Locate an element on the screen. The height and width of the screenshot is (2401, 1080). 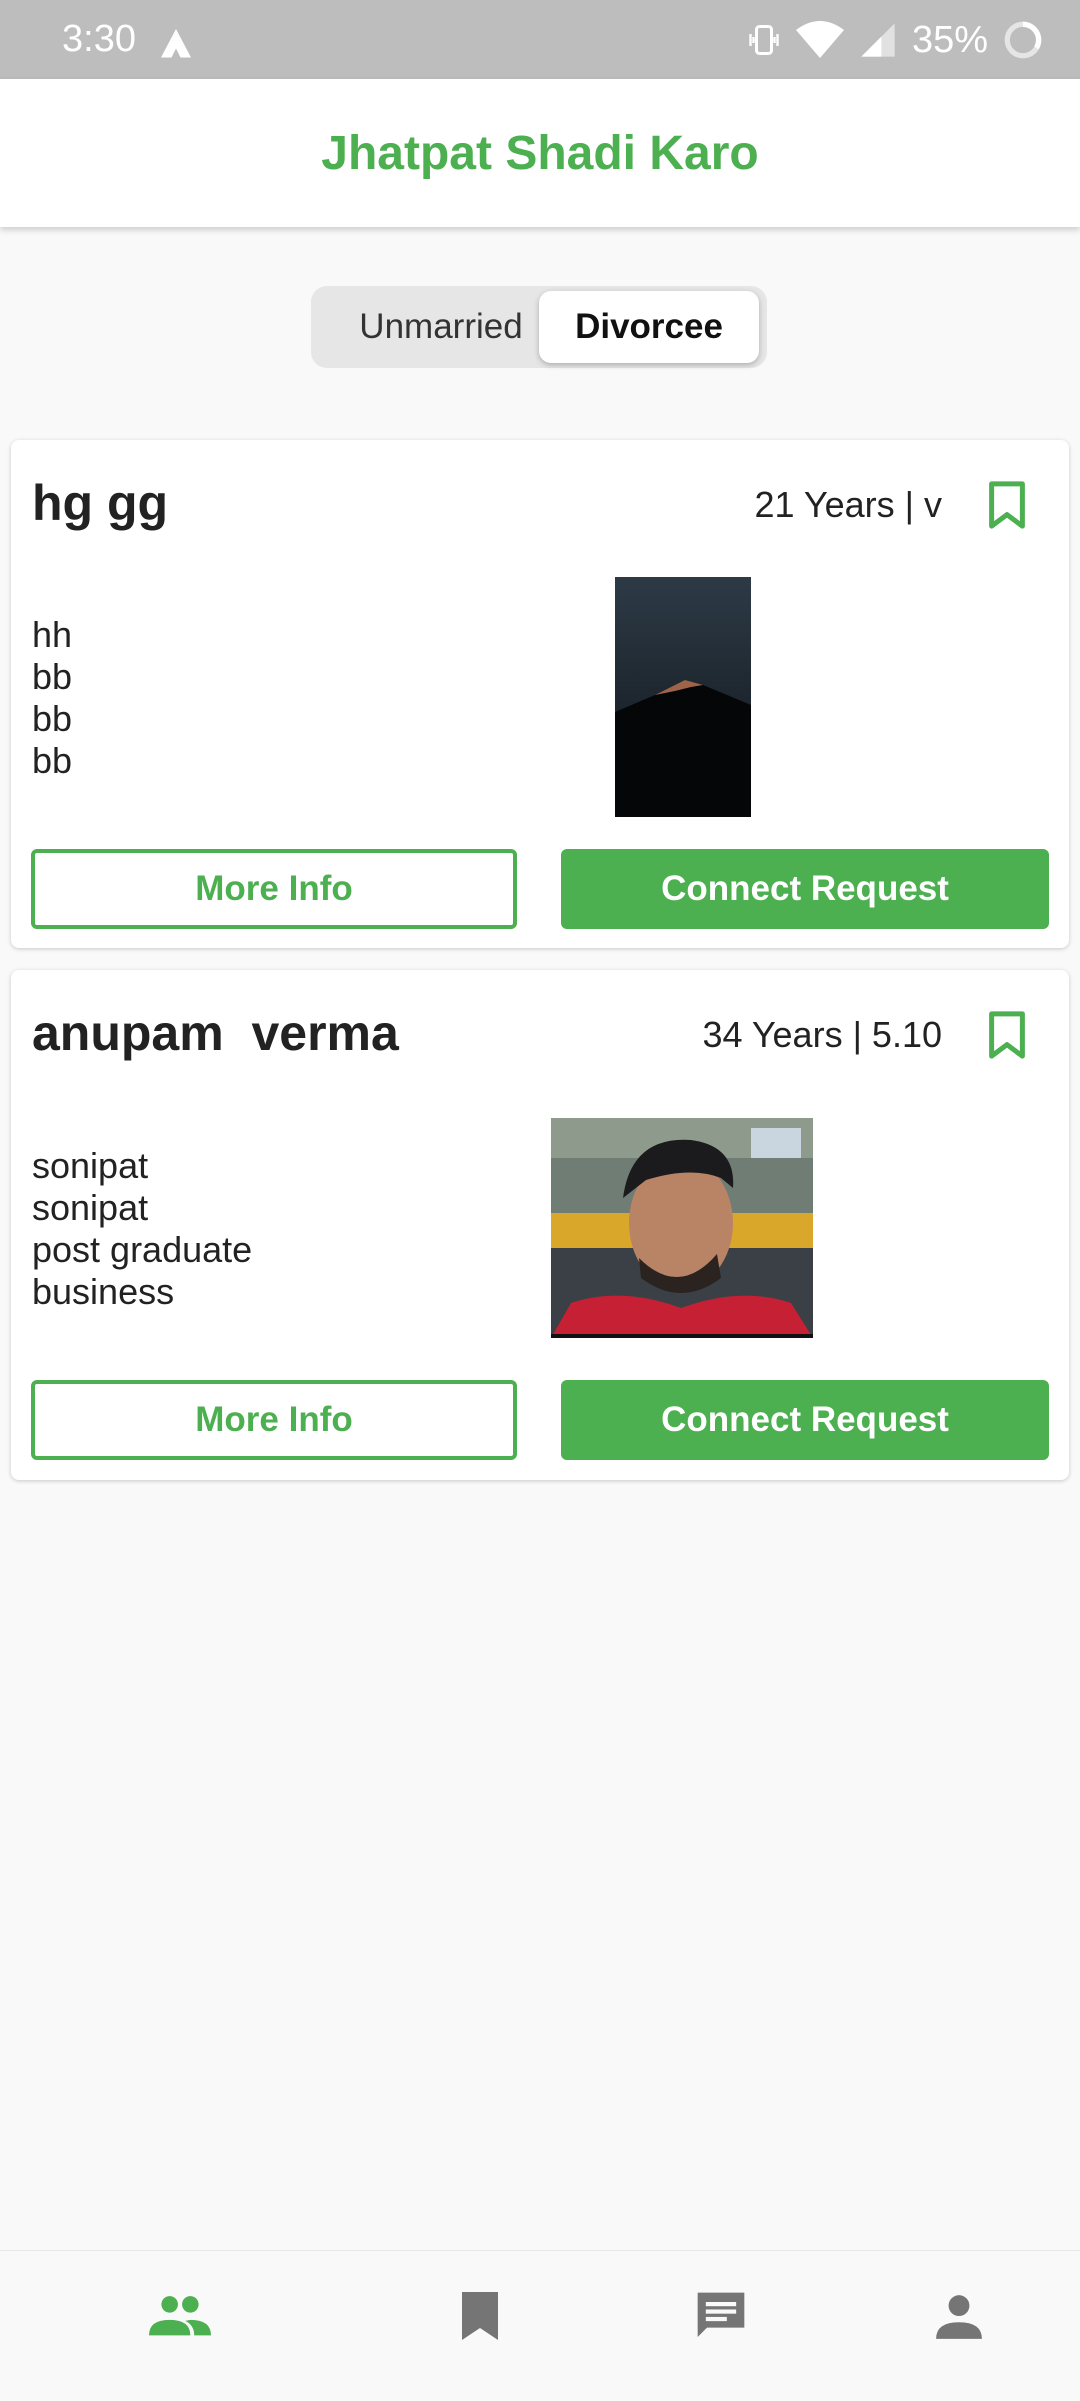
marital-status-segment: Unmarried Divorcee is located at coordinates (539, 327).